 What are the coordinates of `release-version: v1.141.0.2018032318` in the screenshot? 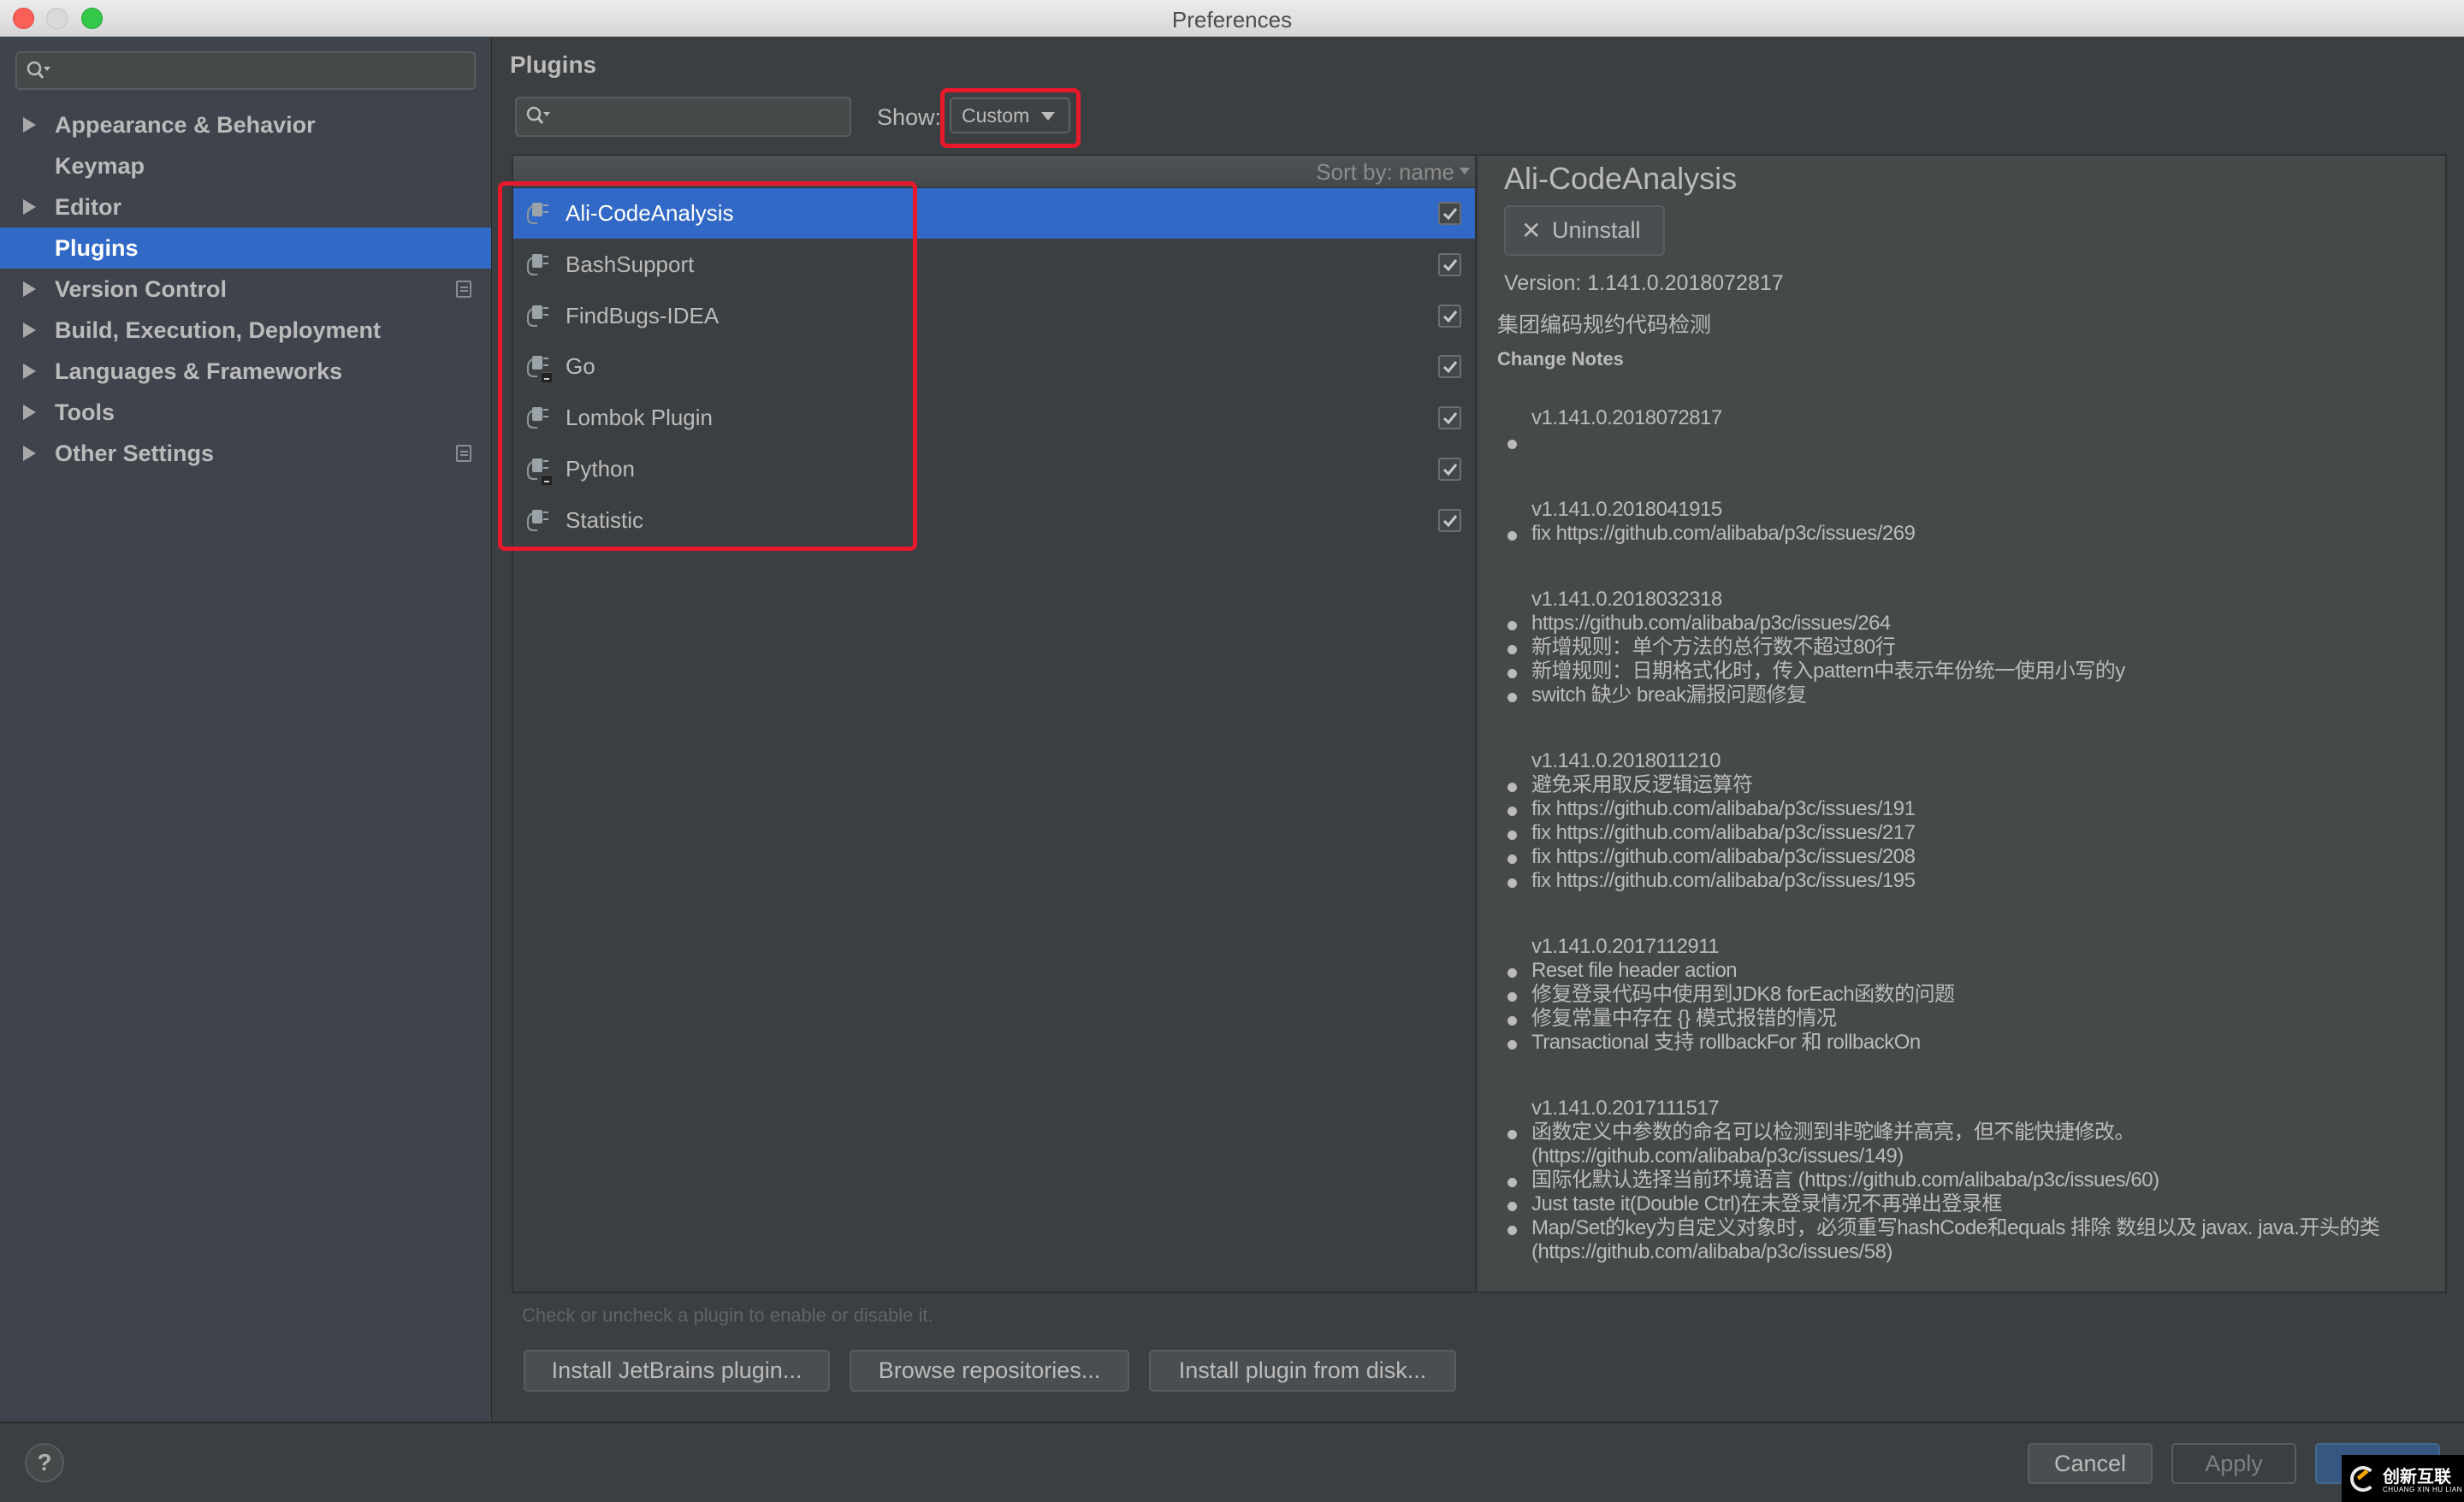 It's located at (1626, 599).